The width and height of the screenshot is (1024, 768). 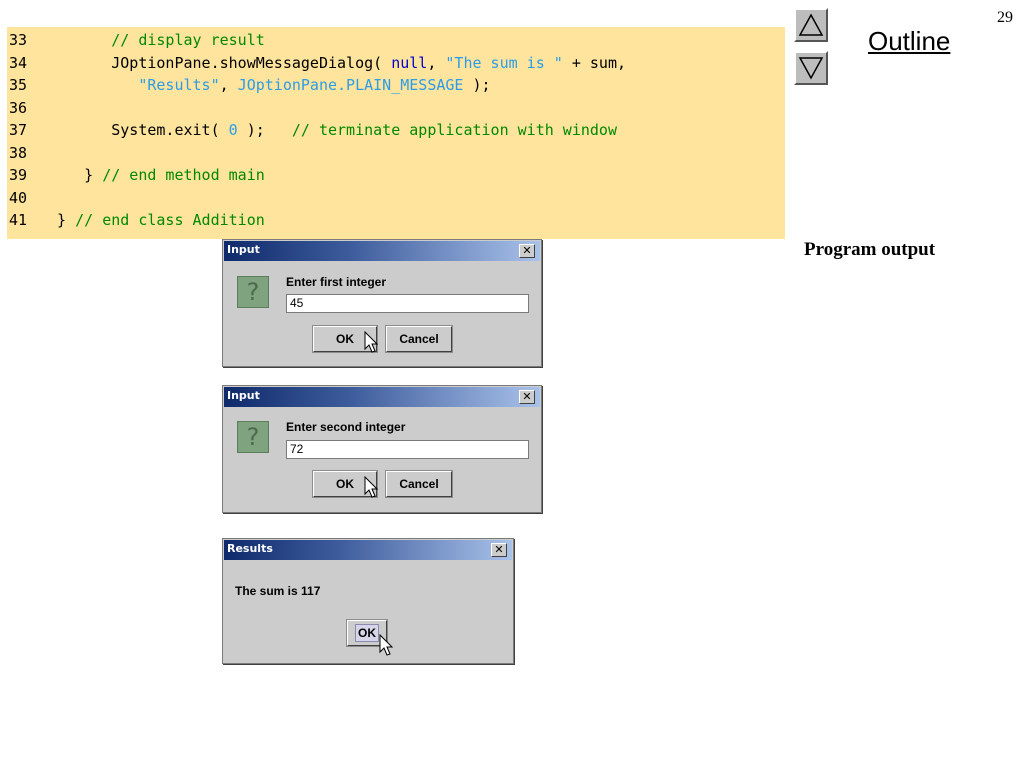 I want to click on code-token: "The sum is ", so click(x=504, y=62).